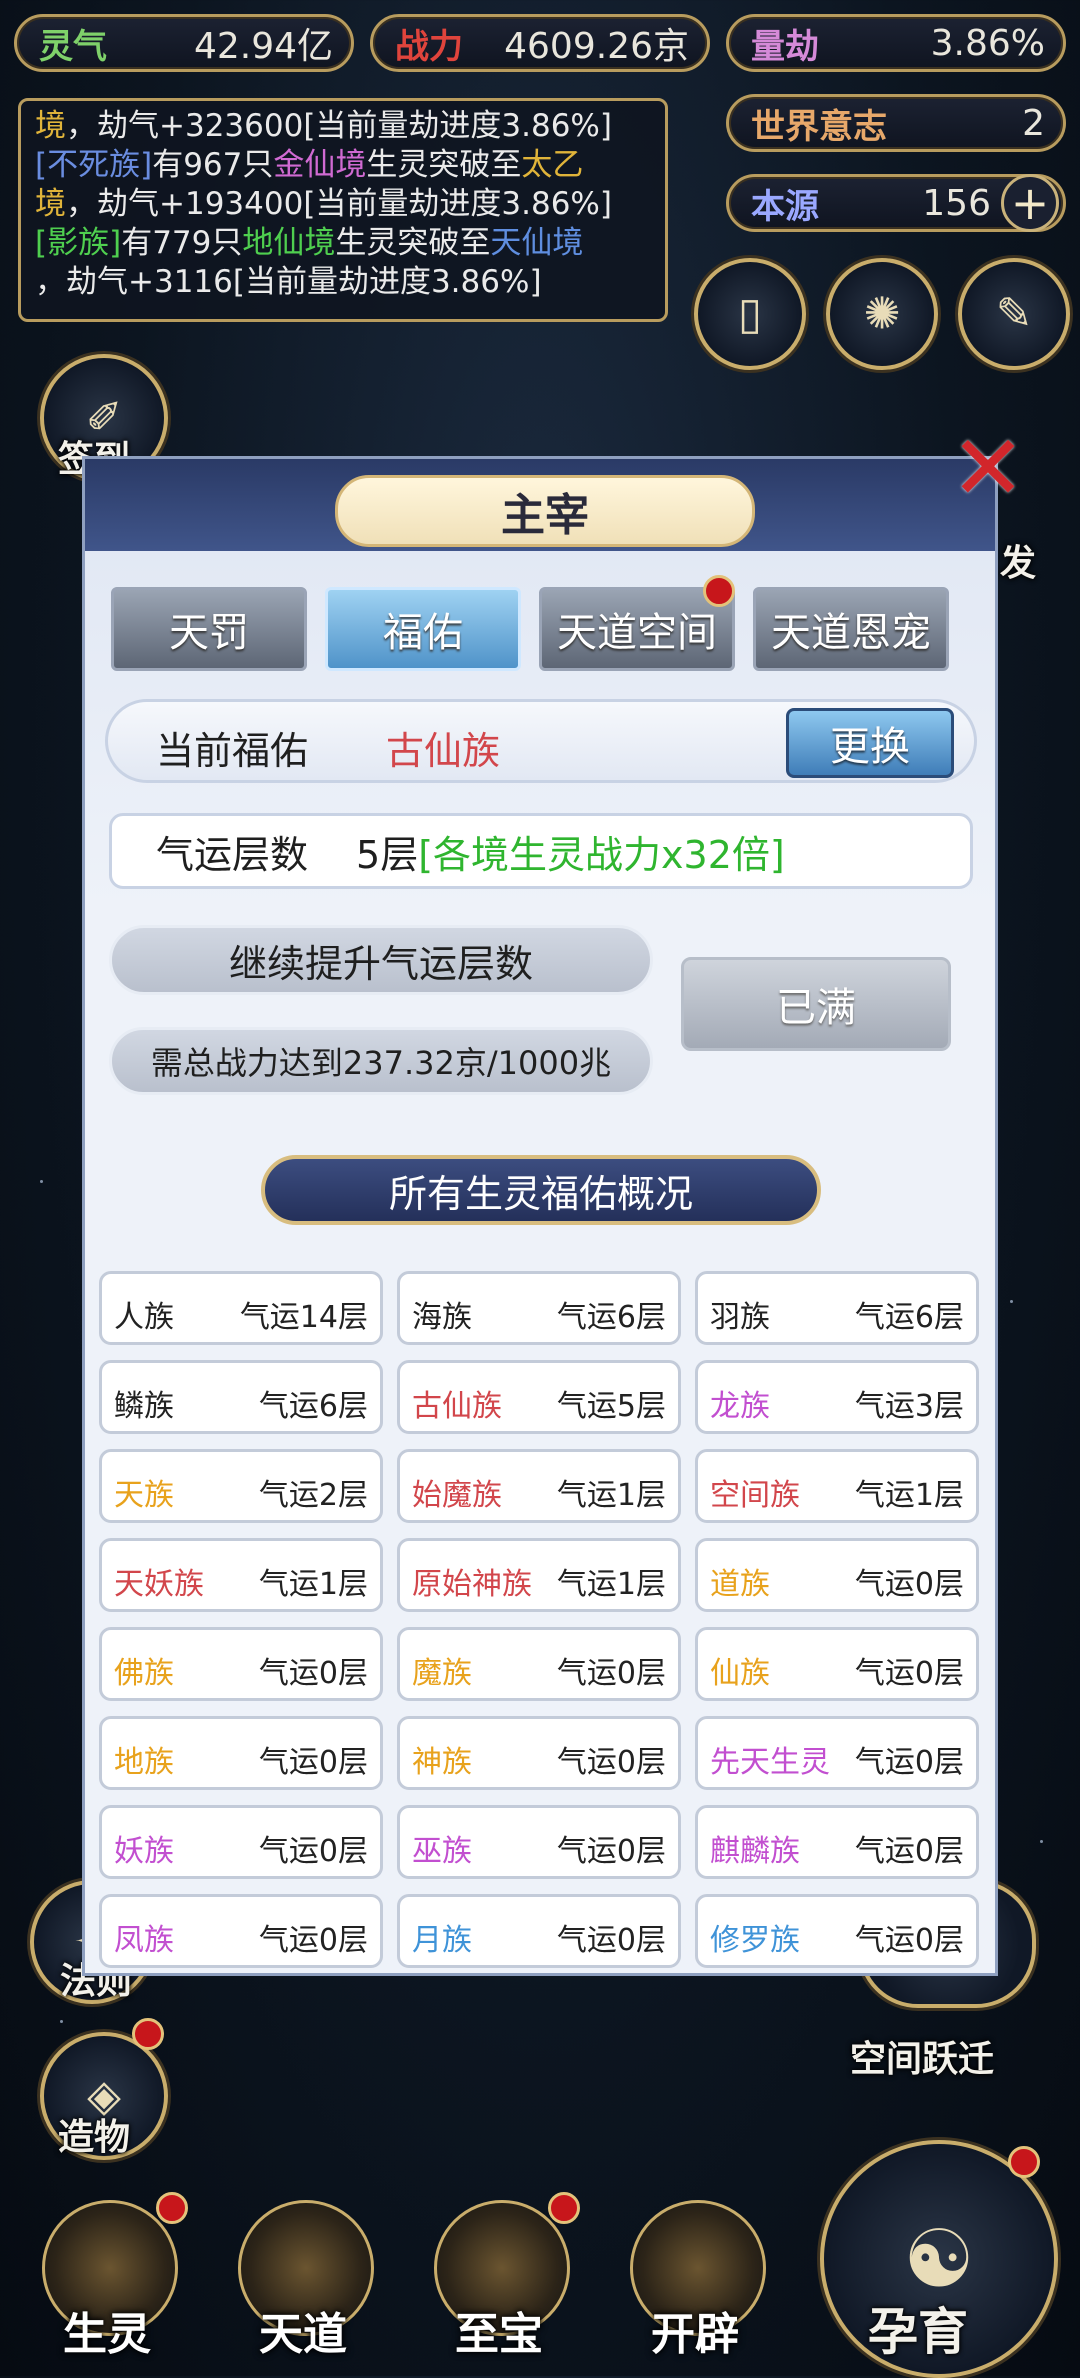  I want to click on race-name: 月族, so click(442, 1940).